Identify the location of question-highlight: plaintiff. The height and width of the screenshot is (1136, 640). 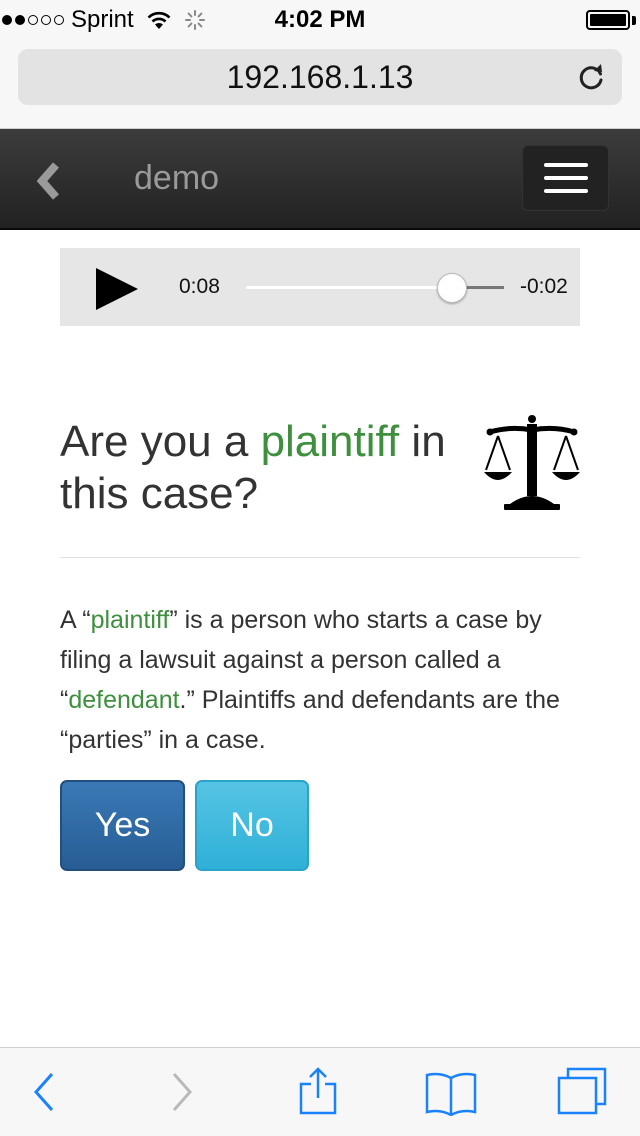
(330, 441).